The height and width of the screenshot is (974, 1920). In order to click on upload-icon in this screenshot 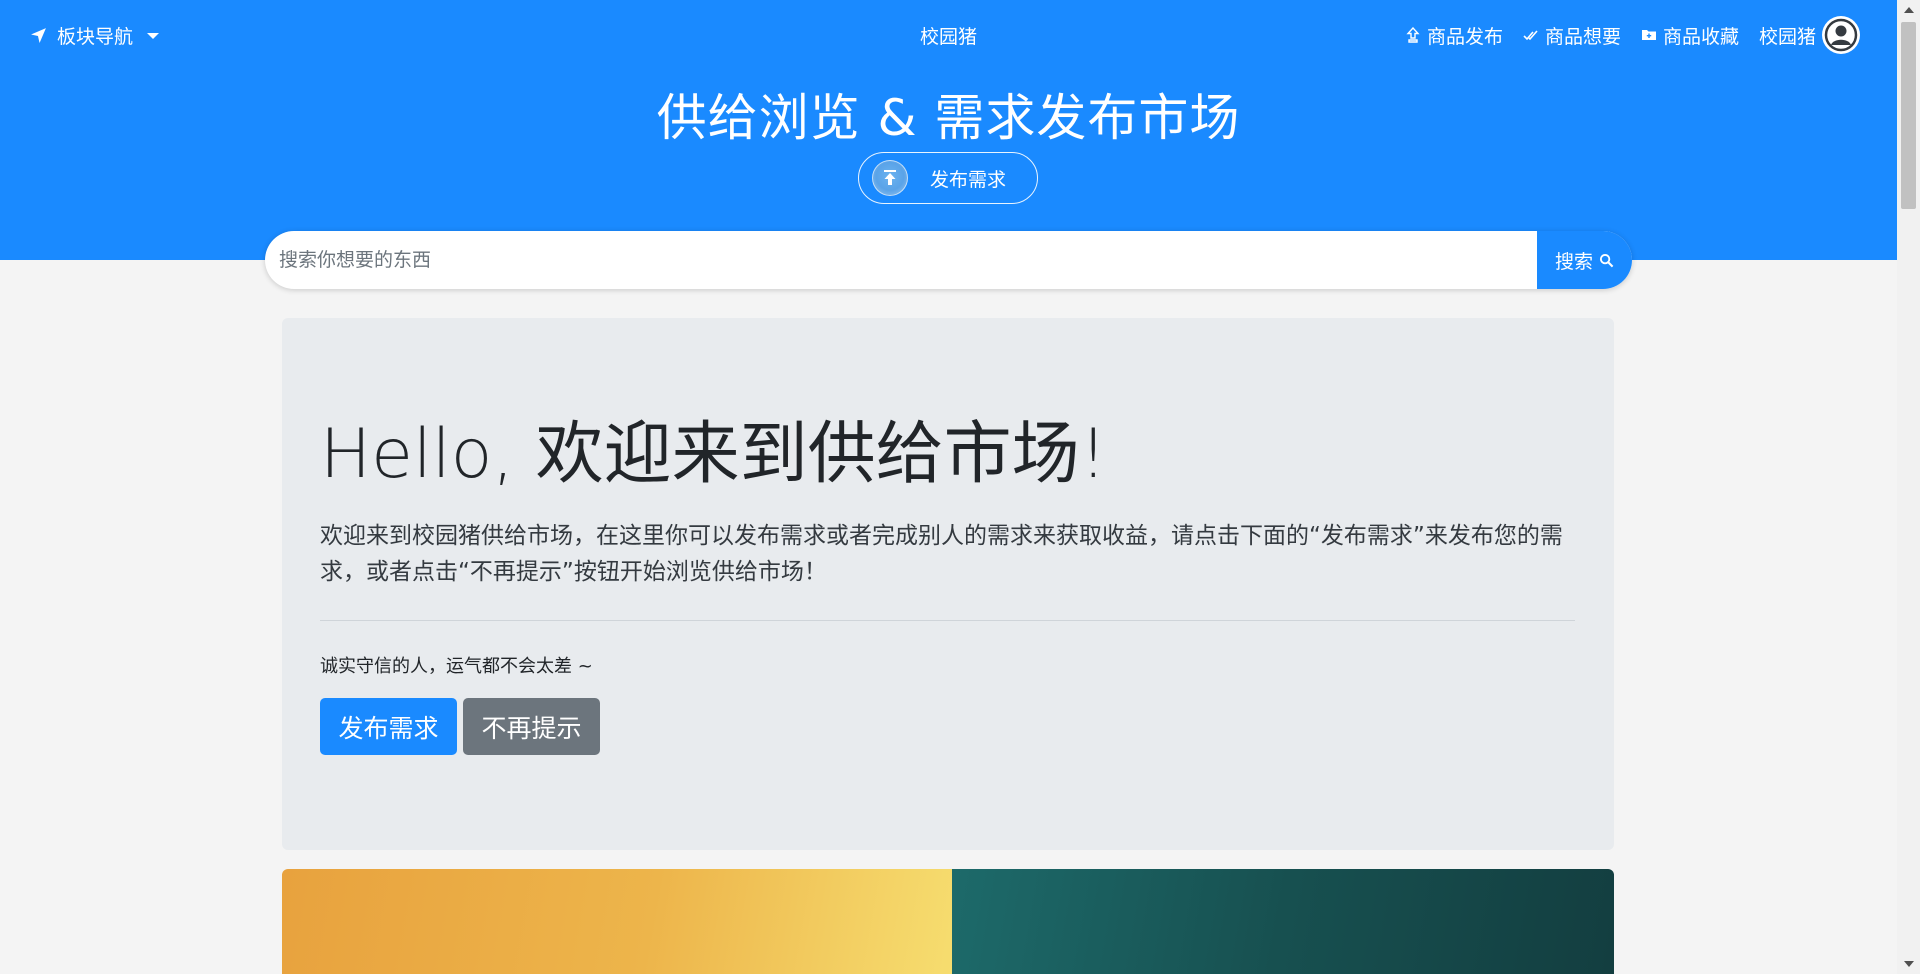, I will do `click(1413, 35)`.